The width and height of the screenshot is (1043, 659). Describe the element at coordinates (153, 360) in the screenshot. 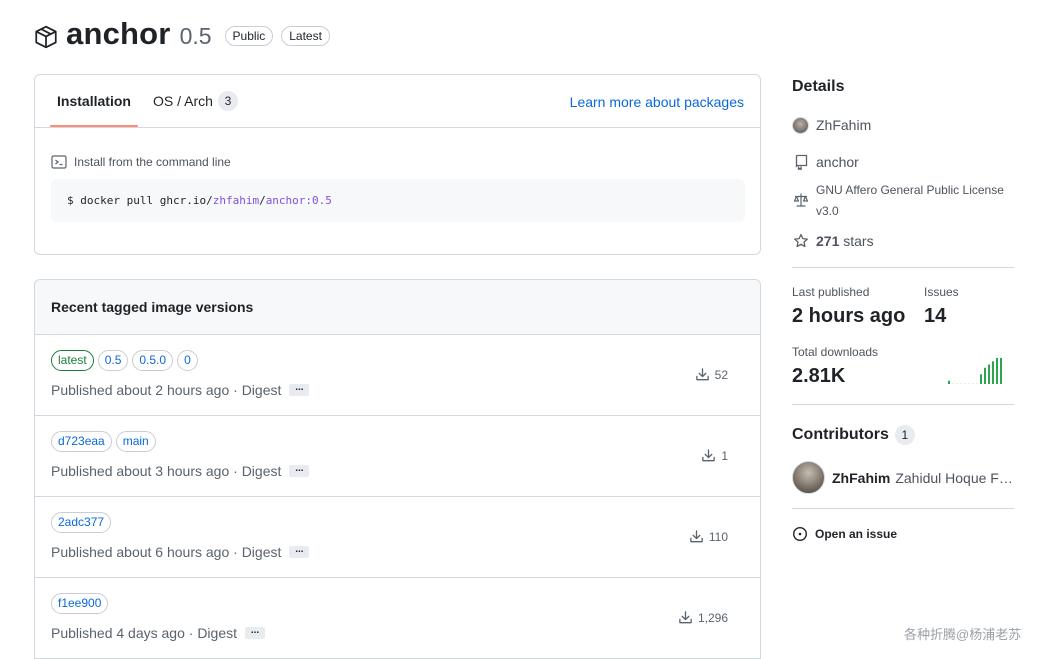

I see `tag-0-5-0: 0.5.0` at that location.